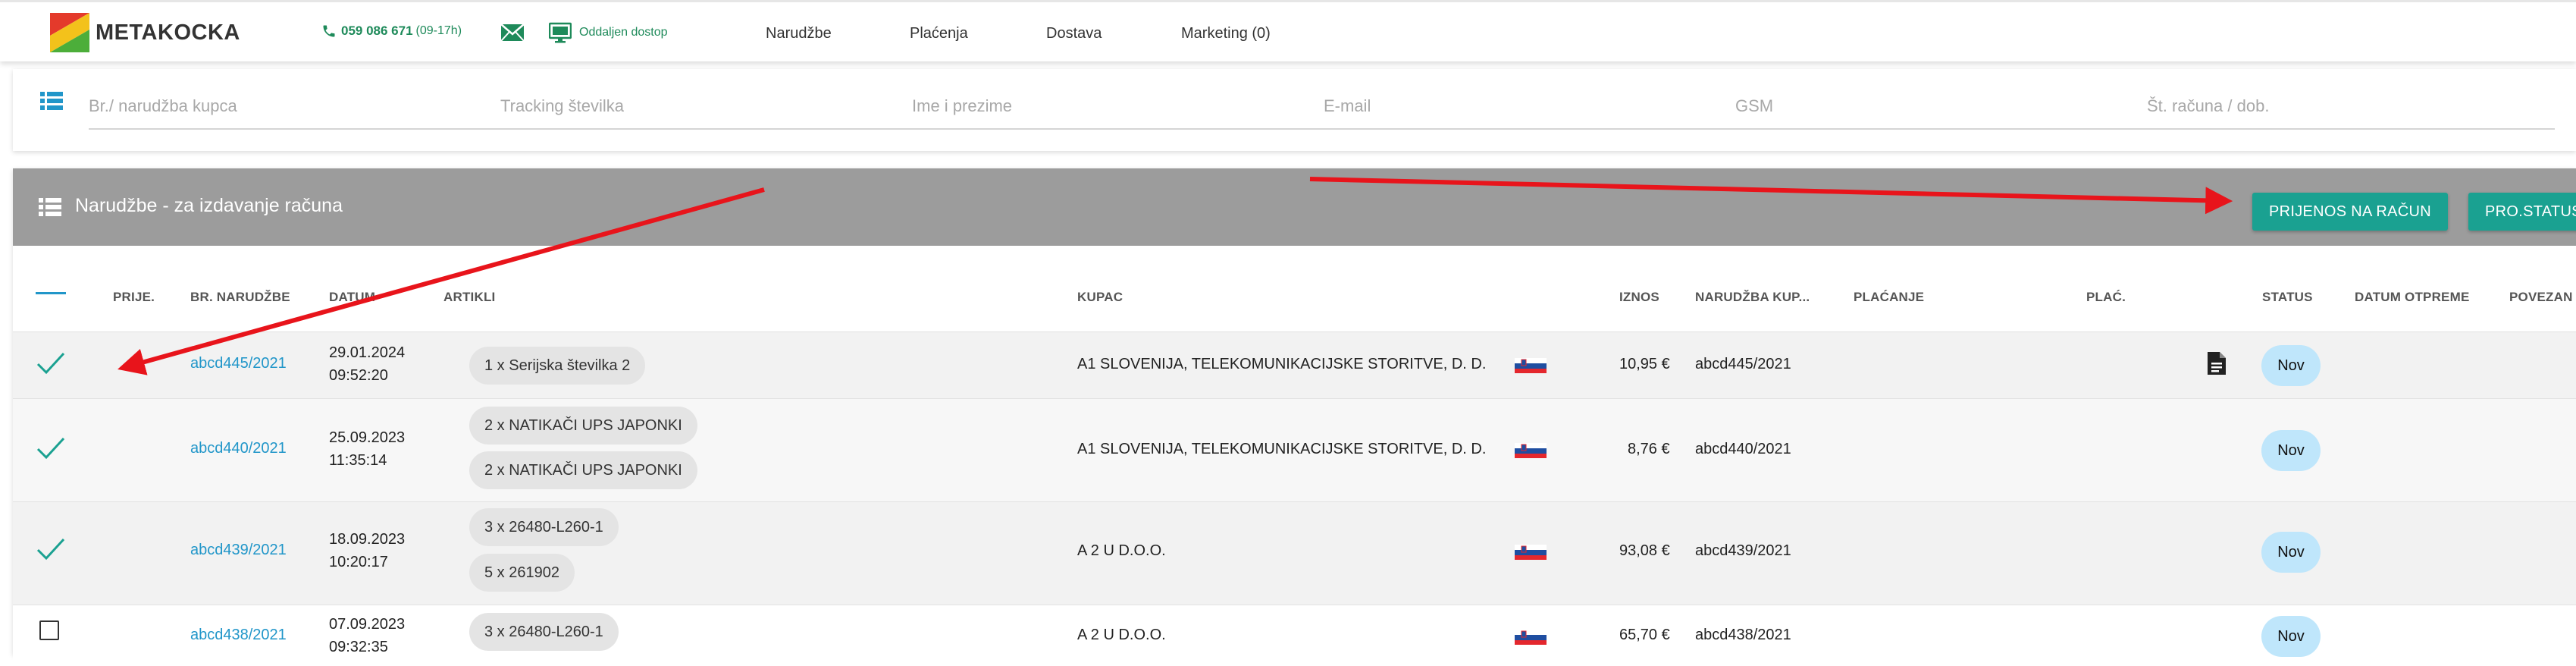 Image resolution: width=2576 pixels, height=666 pixels. I want to click on order-date: 29.01.2024 09:52:20, so click(367, 364).